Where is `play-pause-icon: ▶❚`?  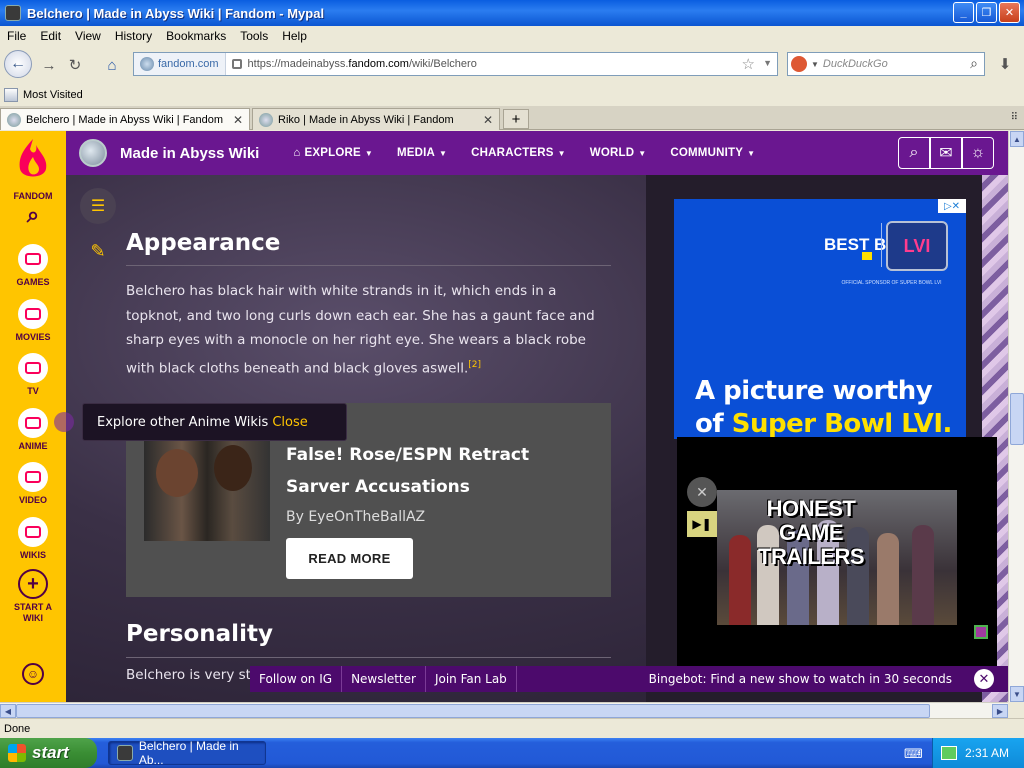
play-pause-icon: ▶❚ is located at coordinates (702, 524).